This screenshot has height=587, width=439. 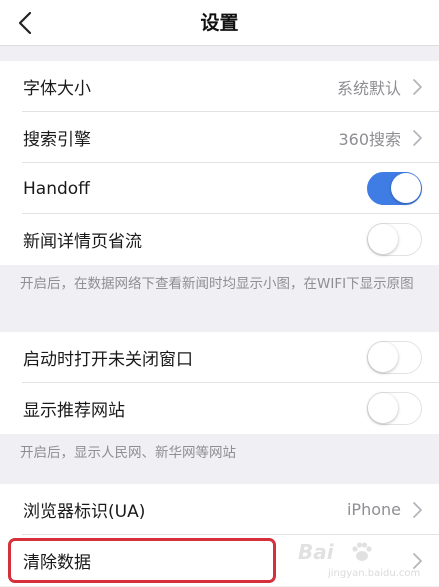 I want to click on search-engine-label: 搜索引擎, so click(x=57, y=140).